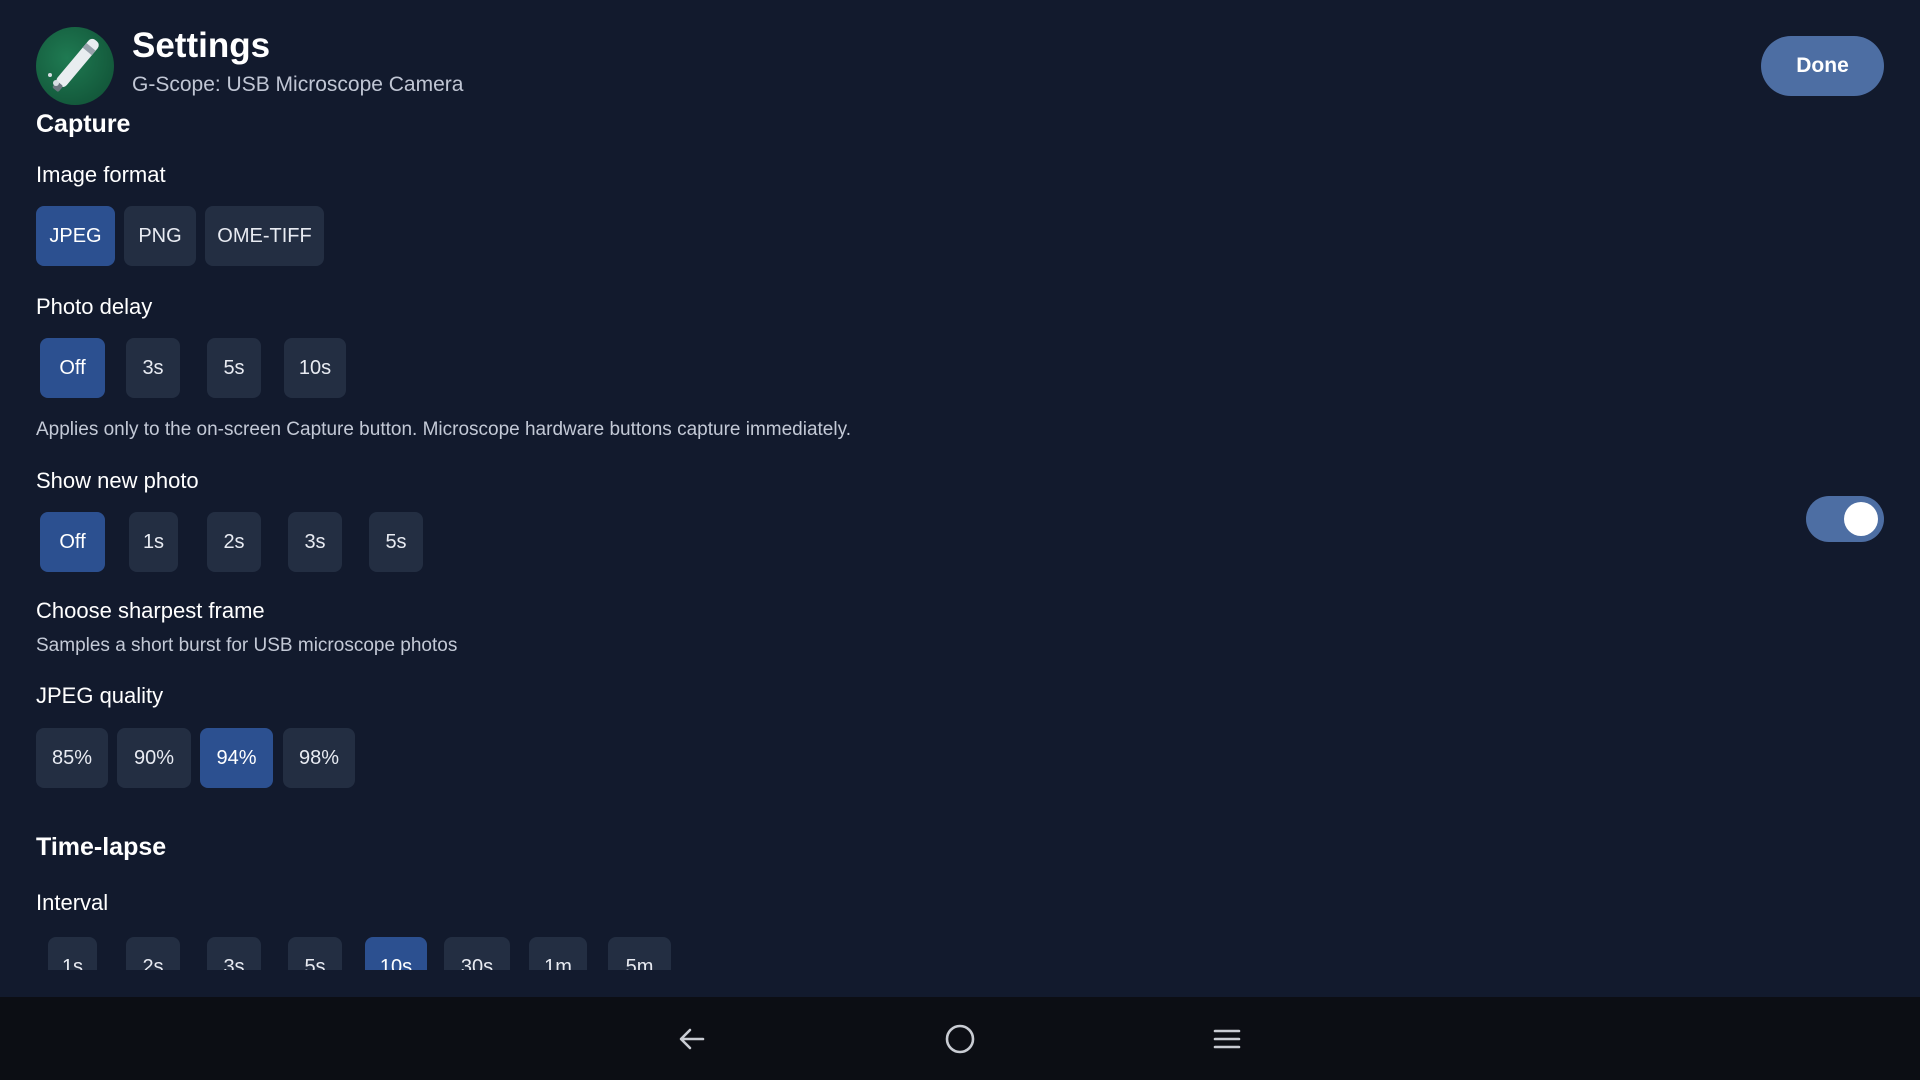  Describe the element at coordinates (315, 953) in the screenshot. I see `interval-option-5s: 5s` at that location.